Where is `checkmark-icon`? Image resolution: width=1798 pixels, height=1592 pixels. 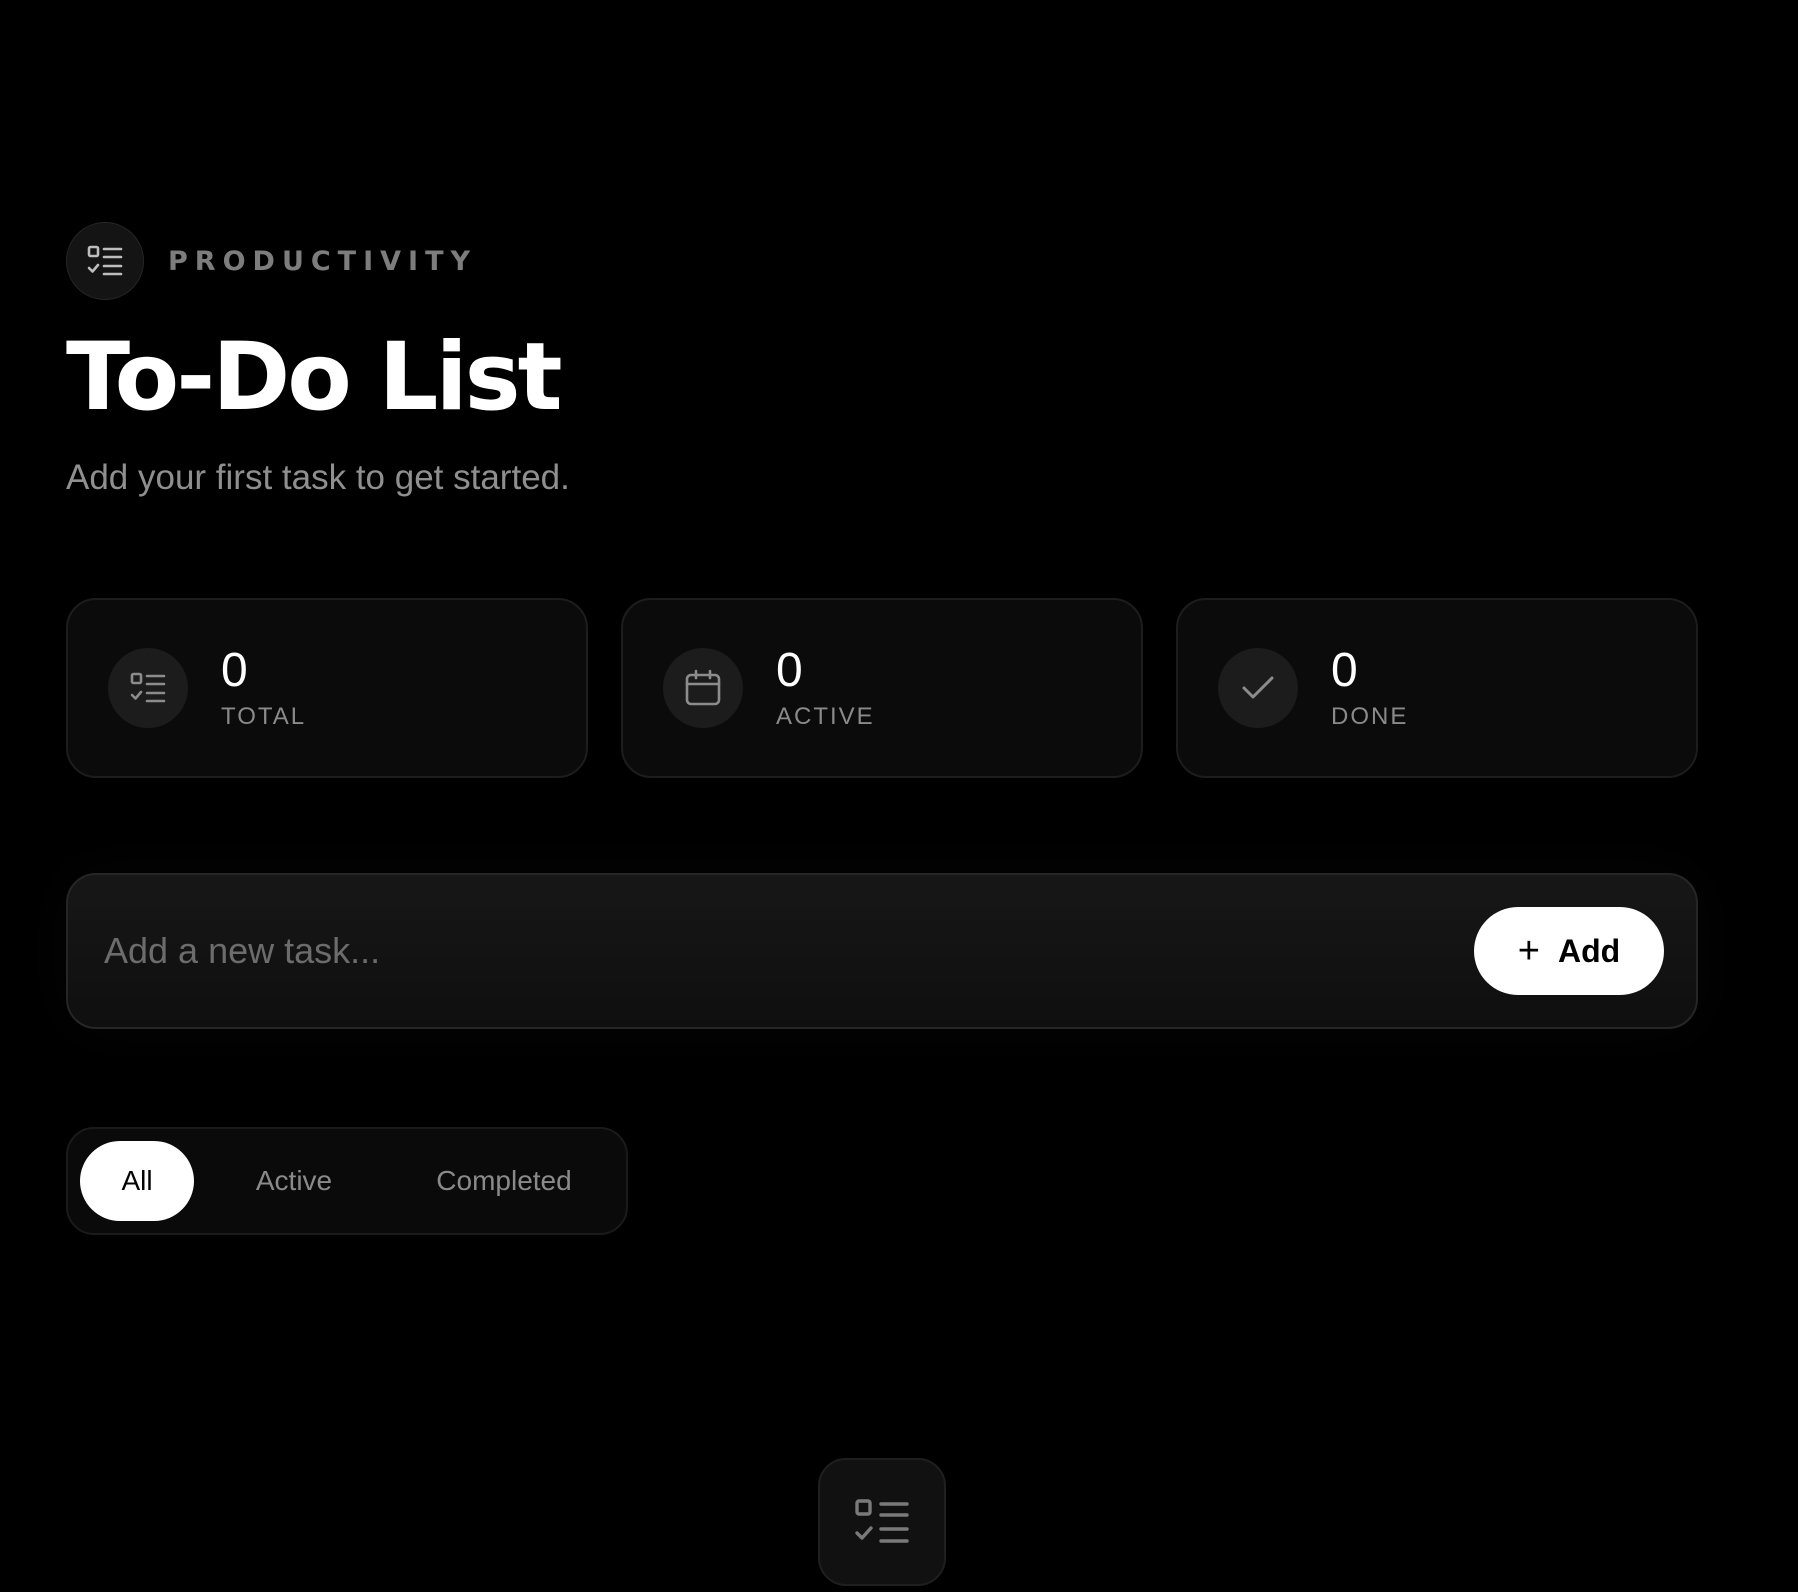 checkmark-icon is located at coordinates (1258, 688).